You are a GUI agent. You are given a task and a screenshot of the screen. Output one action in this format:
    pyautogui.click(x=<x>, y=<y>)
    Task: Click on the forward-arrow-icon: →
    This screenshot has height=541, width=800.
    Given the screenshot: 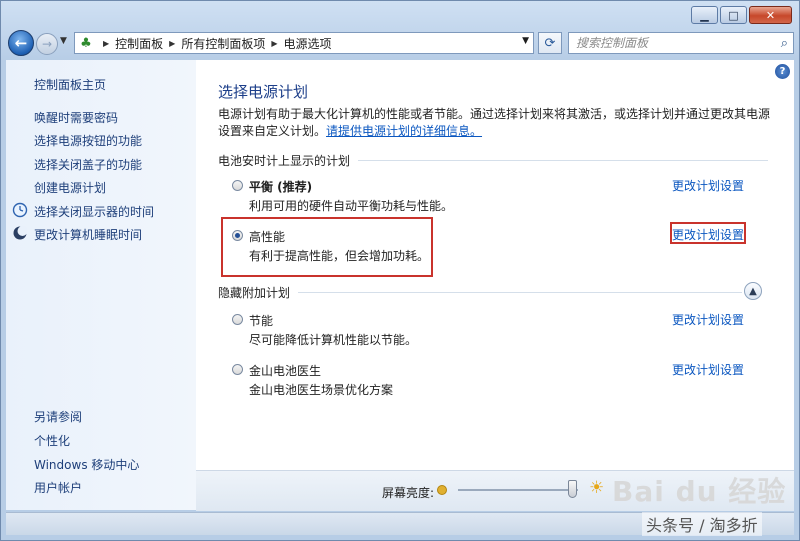 What is the action you would take?
    pyautogui.click(x=47, y=44)
    